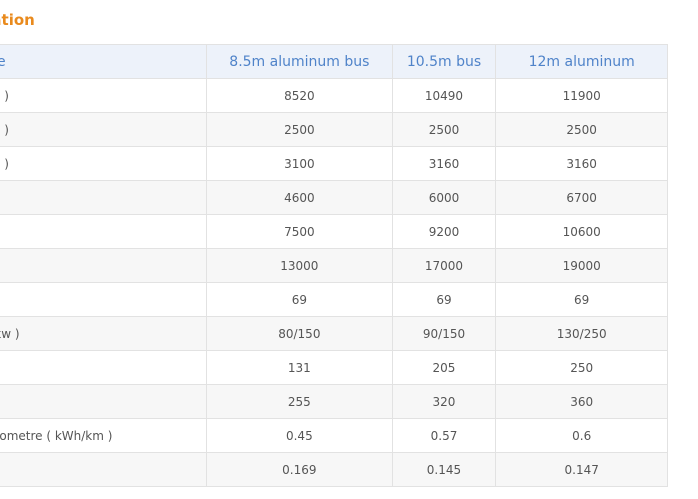  What do you see at coordinates (104, 367) in the screenshot?
I see `parameter-cell: )` at bounding box center [104, 367].